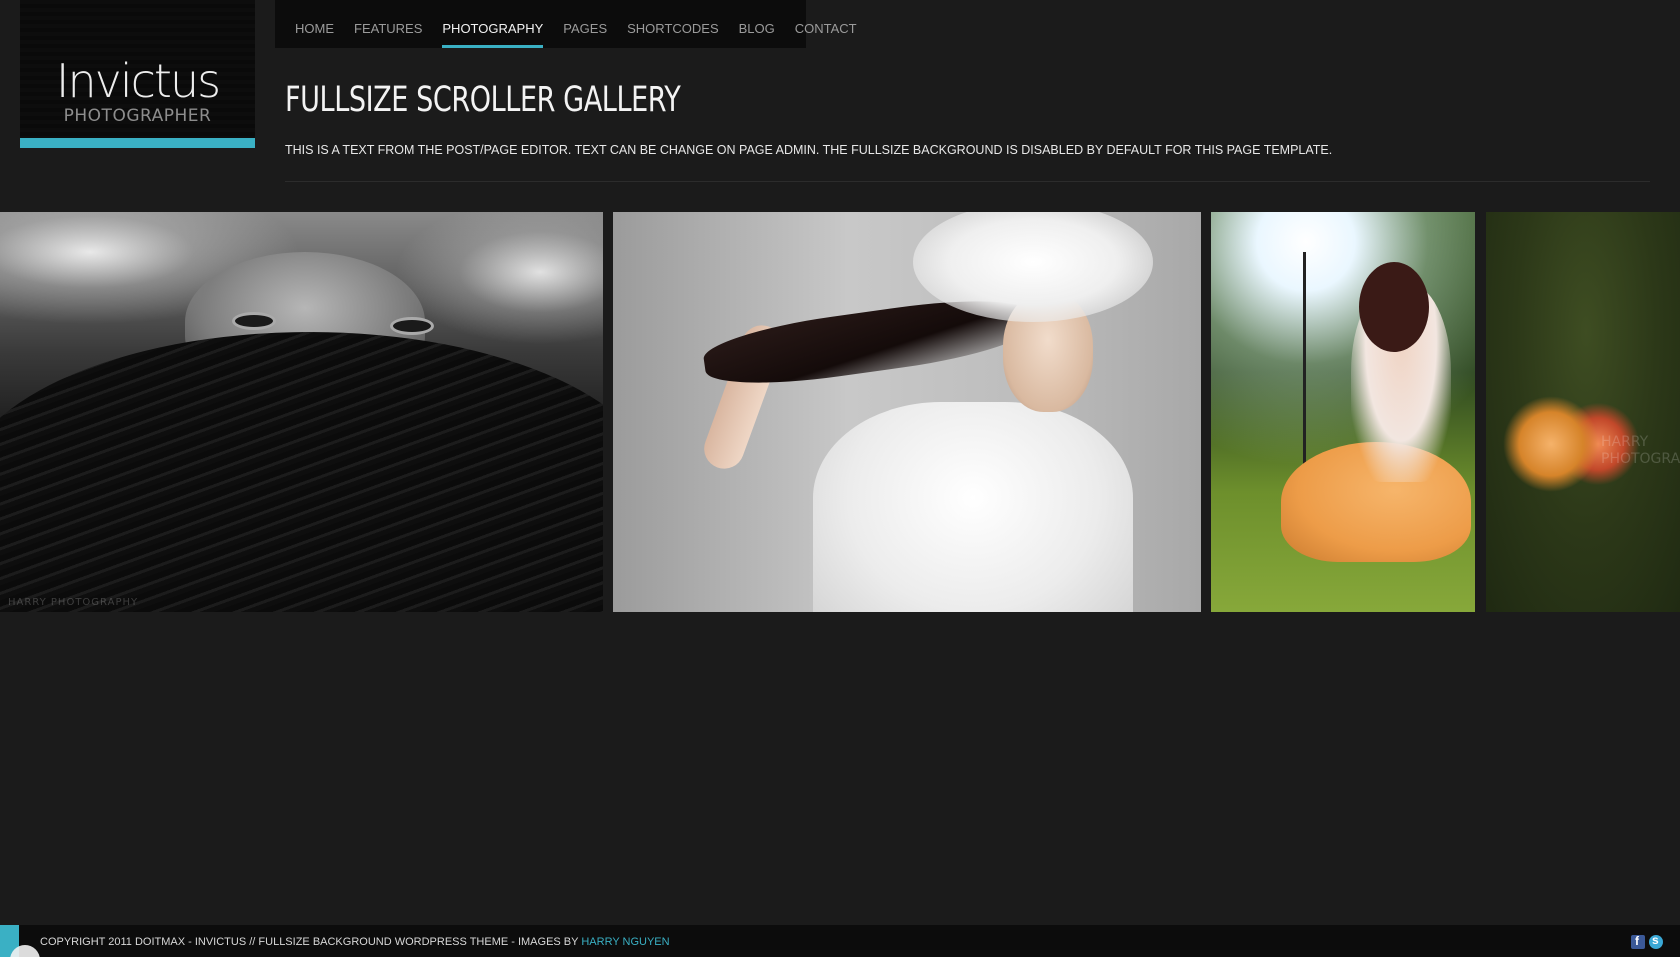 This screenshot has width=1680, height=957. I want to click on photo-watermark: HARRY PHOTOGRA, so click(1640, 450).